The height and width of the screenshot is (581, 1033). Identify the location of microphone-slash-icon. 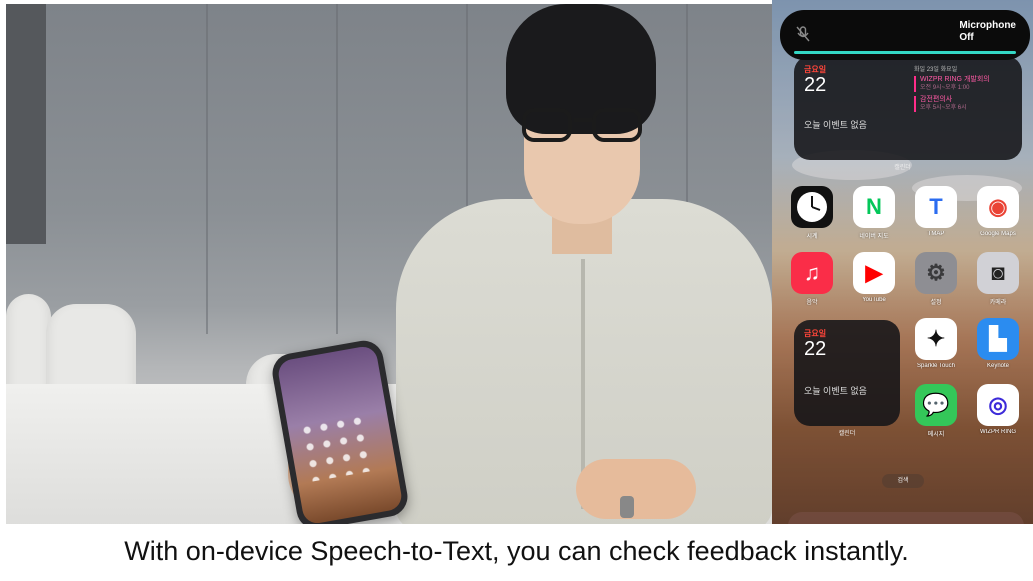
(803, 35).